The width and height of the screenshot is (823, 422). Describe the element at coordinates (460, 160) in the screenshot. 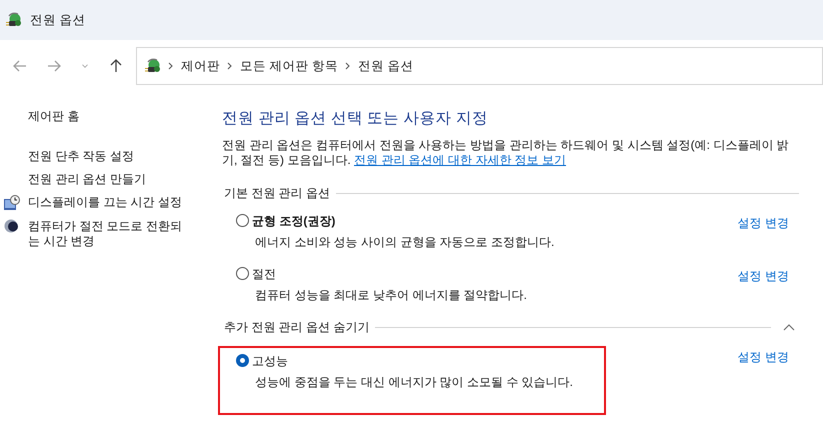

I see `info-link: 전원 관리 옵션에 대한 자세한 정보 보기` at that location.